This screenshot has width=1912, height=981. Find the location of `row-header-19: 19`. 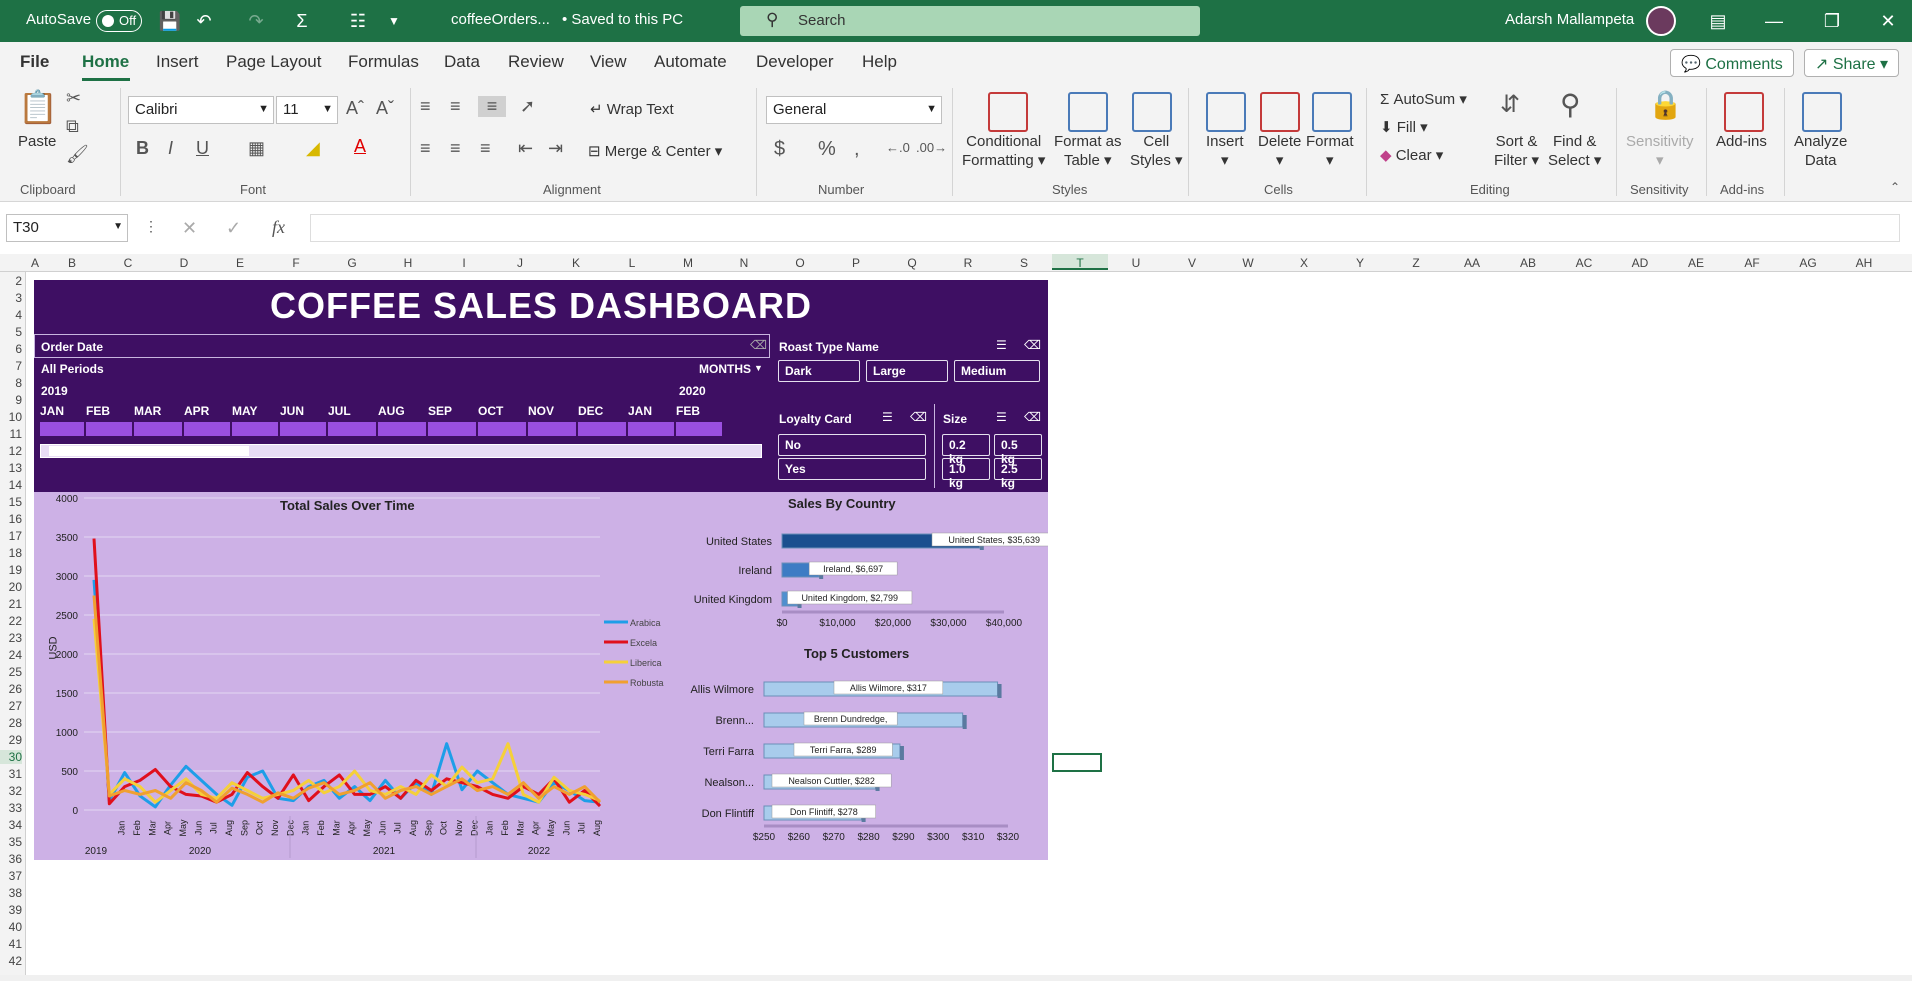

row-header-19: 19 is located at coordinates (11, 570).